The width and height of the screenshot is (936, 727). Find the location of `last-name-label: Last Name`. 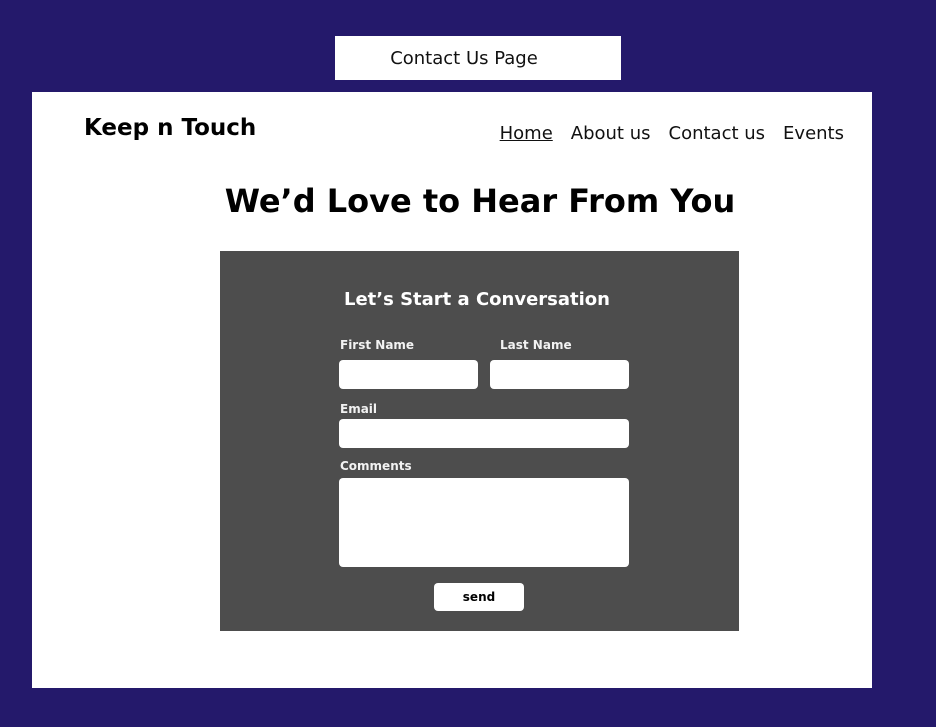

last-name-label: Last Name is located at coordinates (536, 345).